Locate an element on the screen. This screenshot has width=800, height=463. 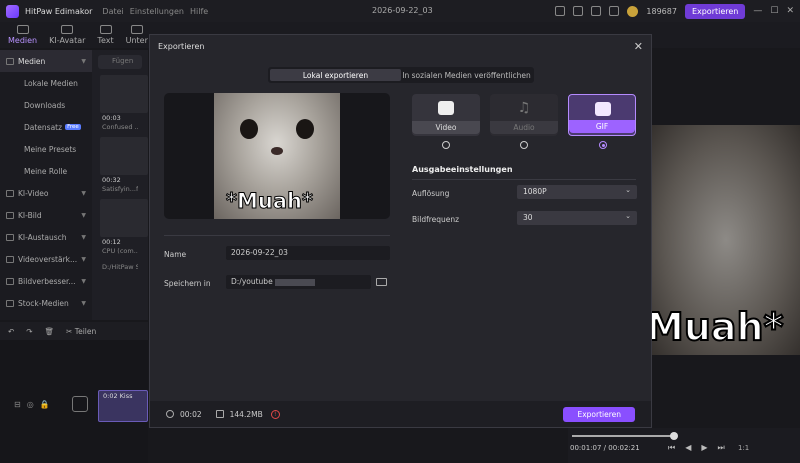
close-window-icon: ✕ is located at coordinates (790, 11).